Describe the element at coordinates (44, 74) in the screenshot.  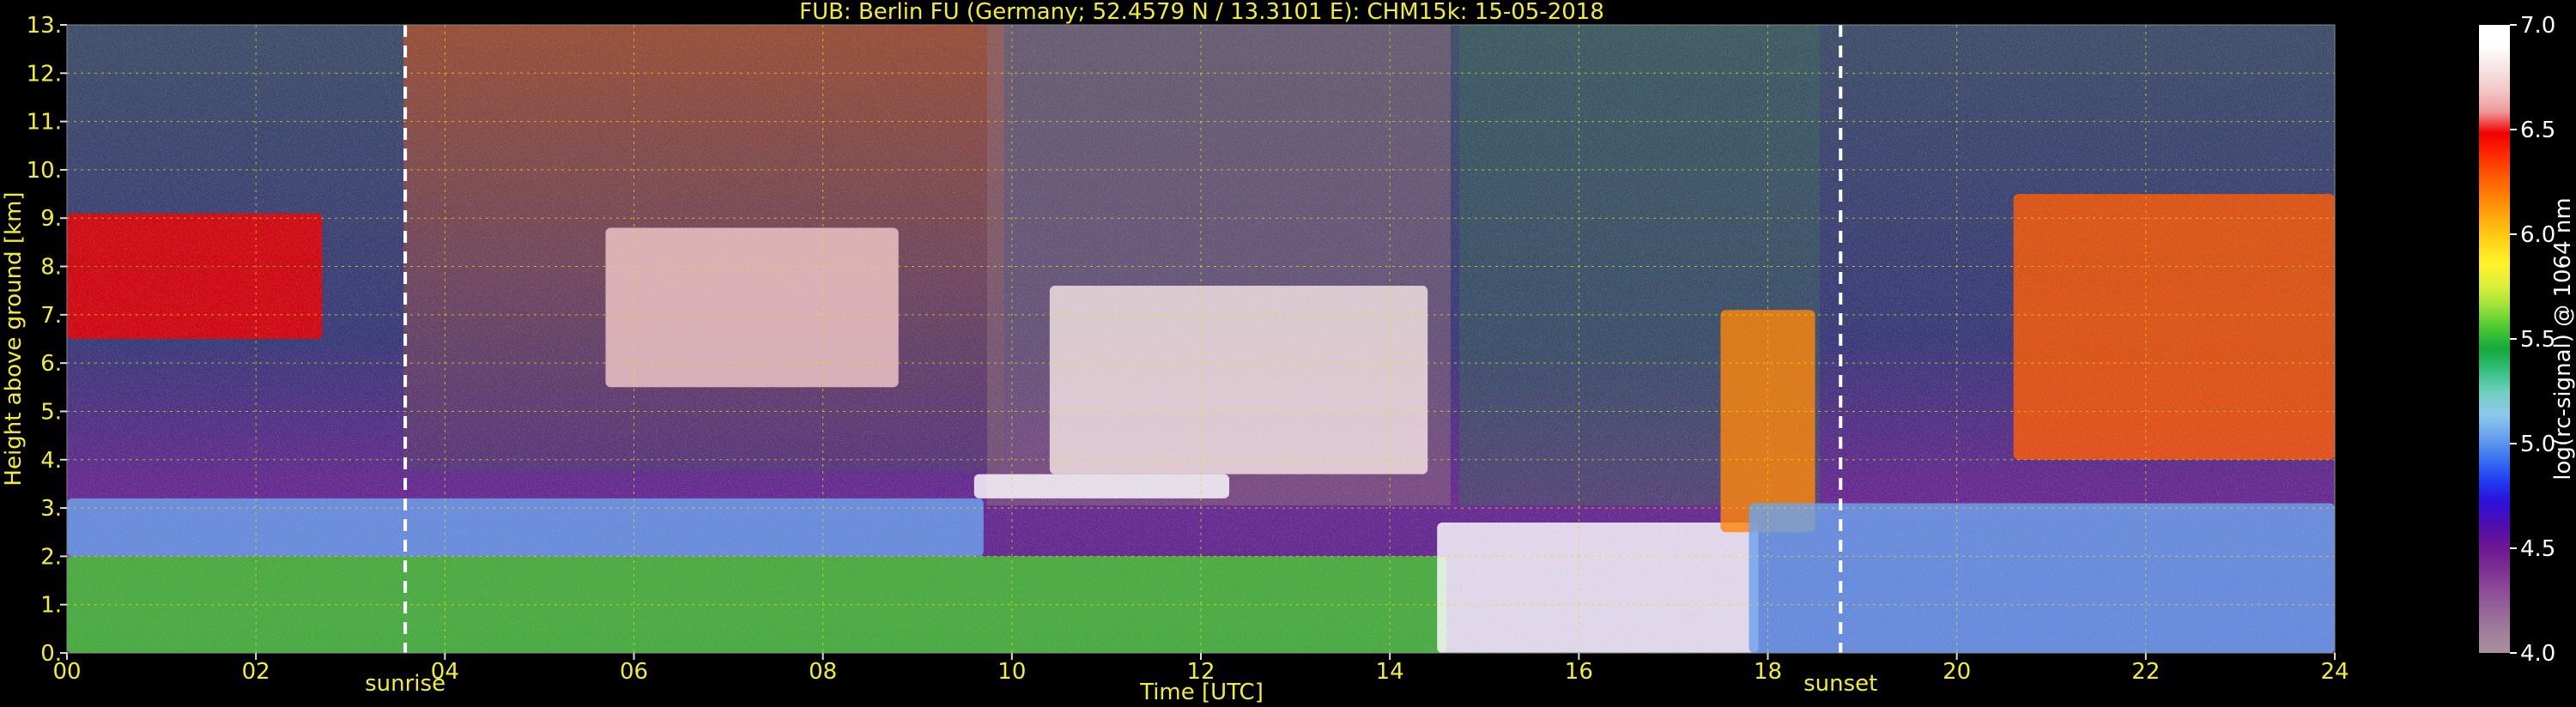
I see `y-tick-label: 12.` at that location.